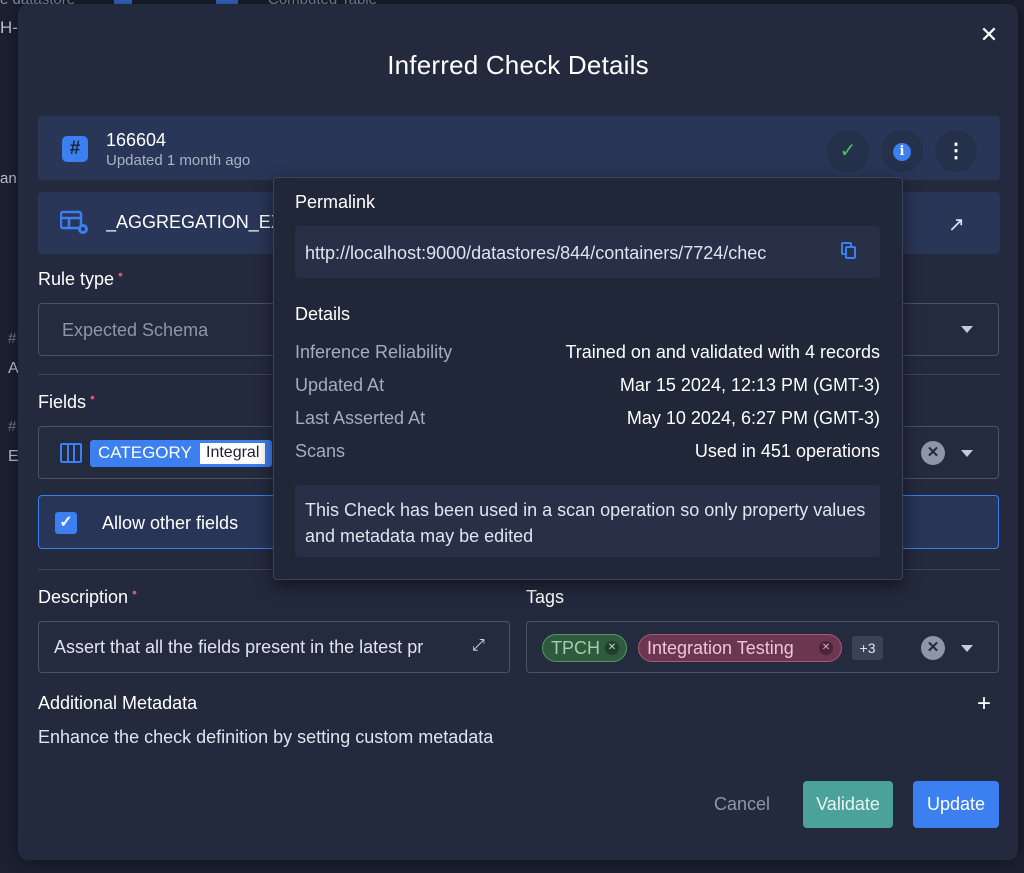  I want to click on expand-icon: ⤢, so click(478, 646).